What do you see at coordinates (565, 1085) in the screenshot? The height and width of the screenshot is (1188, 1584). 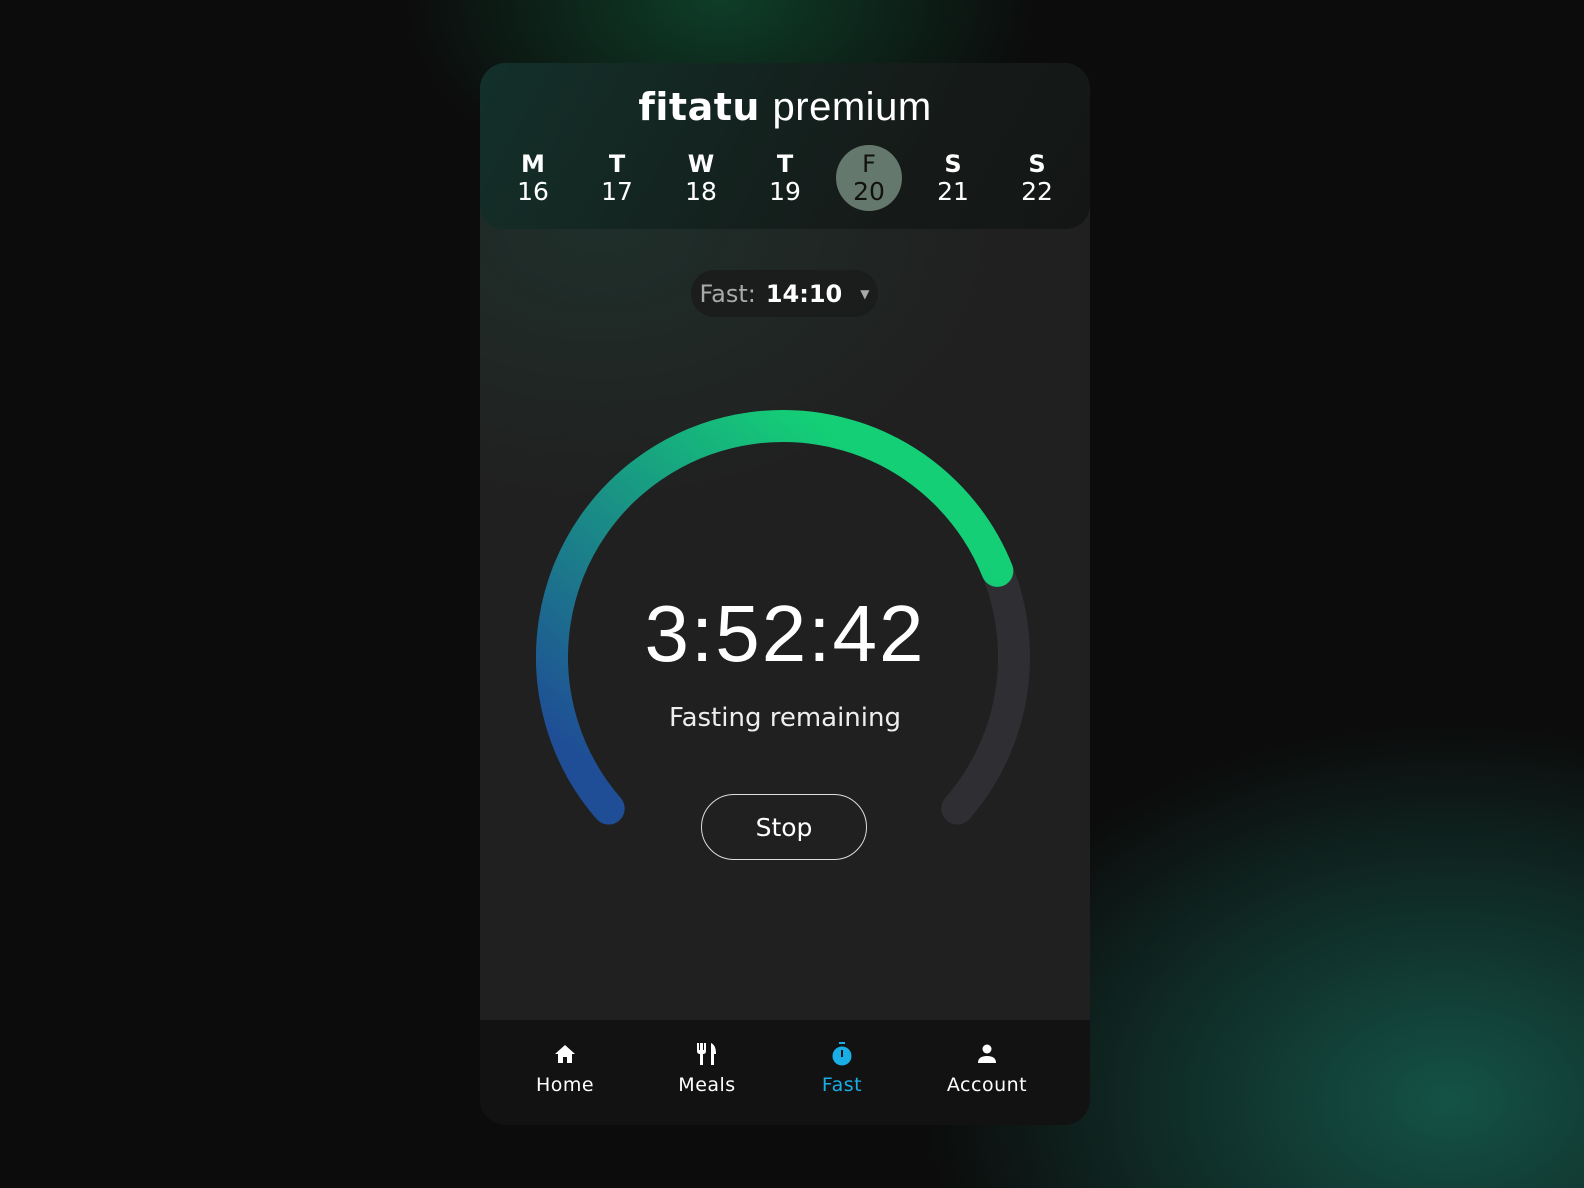 I see `tab-label: Home` at bounding box center [565, 1085].